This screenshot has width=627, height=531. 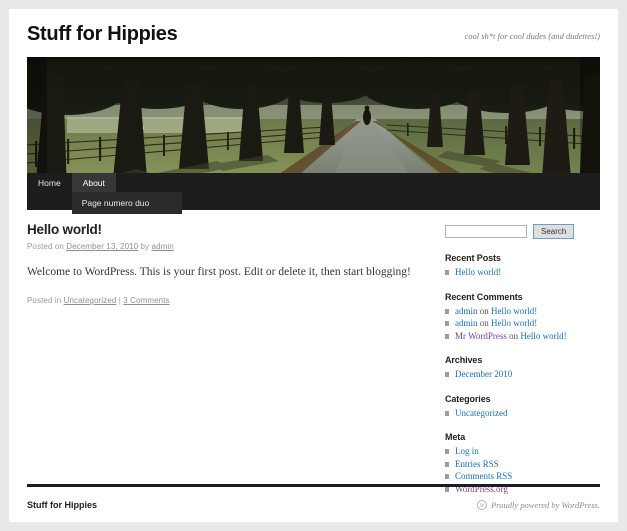 What do you see at coordinates (47, 246) in the screenshot?
I see `post-meta-prefix: Posted on` at bounding box center [47, 246].